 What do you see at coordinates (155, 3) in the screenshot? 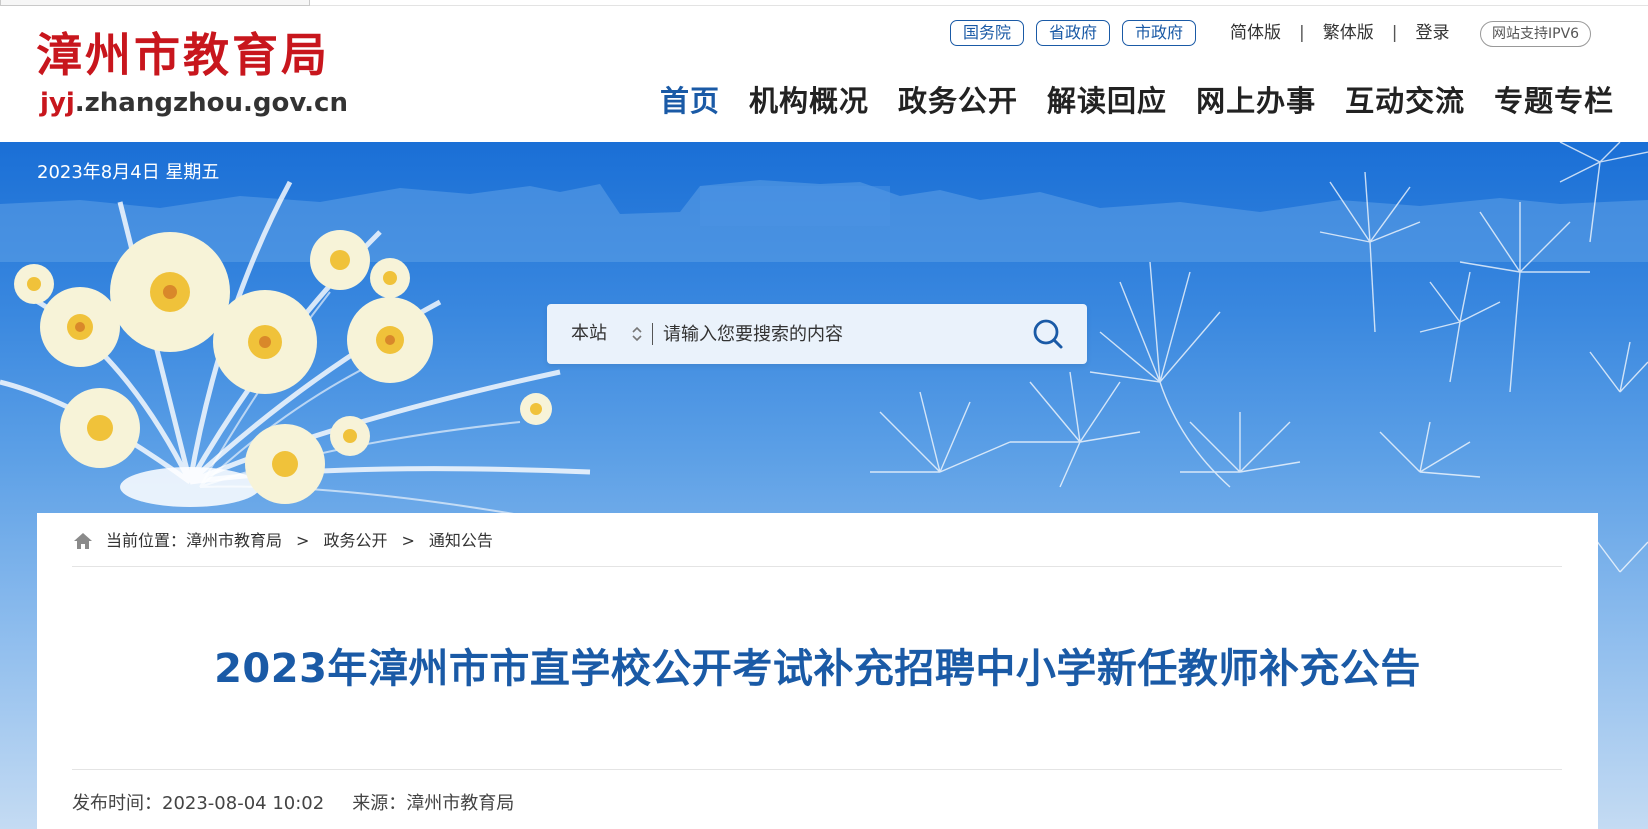
I see `browser-tab-edge` at bounding box center [155, 3].